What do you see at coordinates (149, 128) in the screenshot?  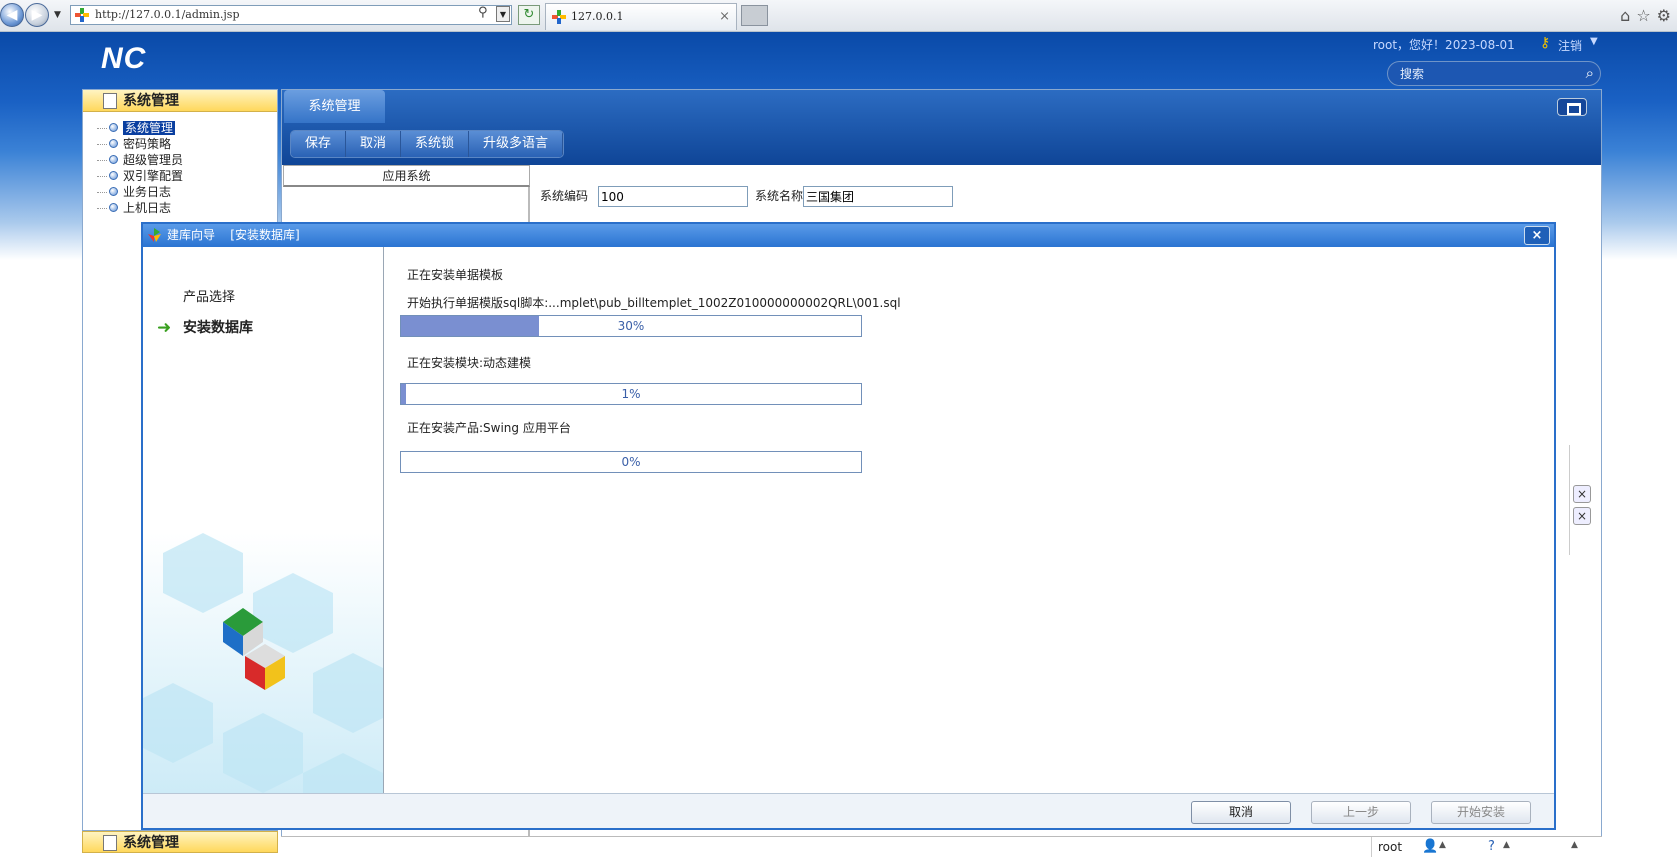 I see `tree-item-label: 系统管理` at bounding box center [149, 128].